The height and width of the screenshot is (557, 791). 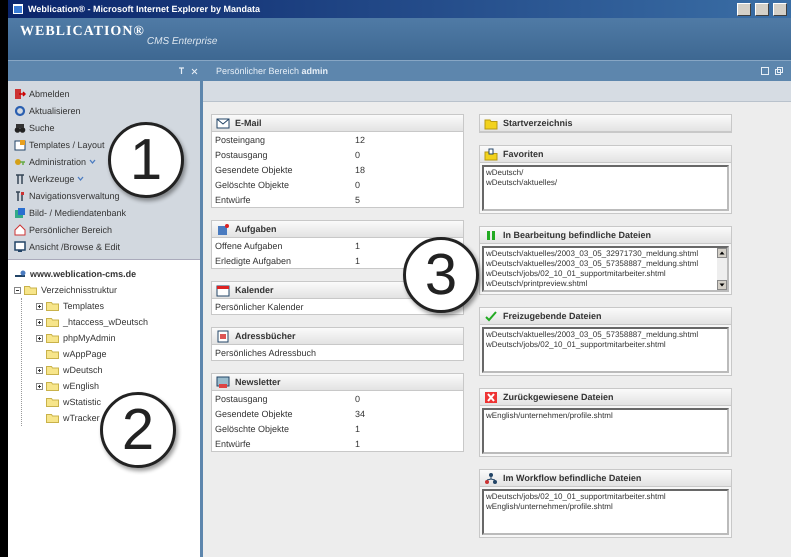 I want to click on close-icon, so click(x=194, y=71).